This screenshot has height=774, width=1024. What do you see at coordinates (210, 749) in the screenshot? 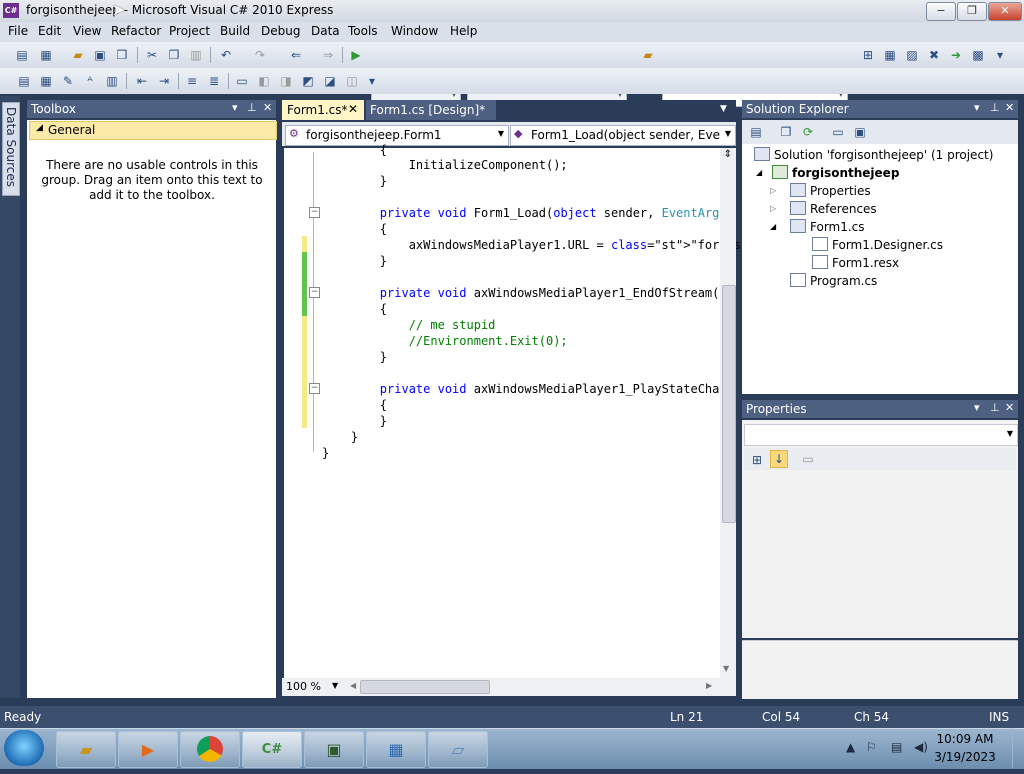
I see `taskbar-chrome` at bounding box center [210, 749].